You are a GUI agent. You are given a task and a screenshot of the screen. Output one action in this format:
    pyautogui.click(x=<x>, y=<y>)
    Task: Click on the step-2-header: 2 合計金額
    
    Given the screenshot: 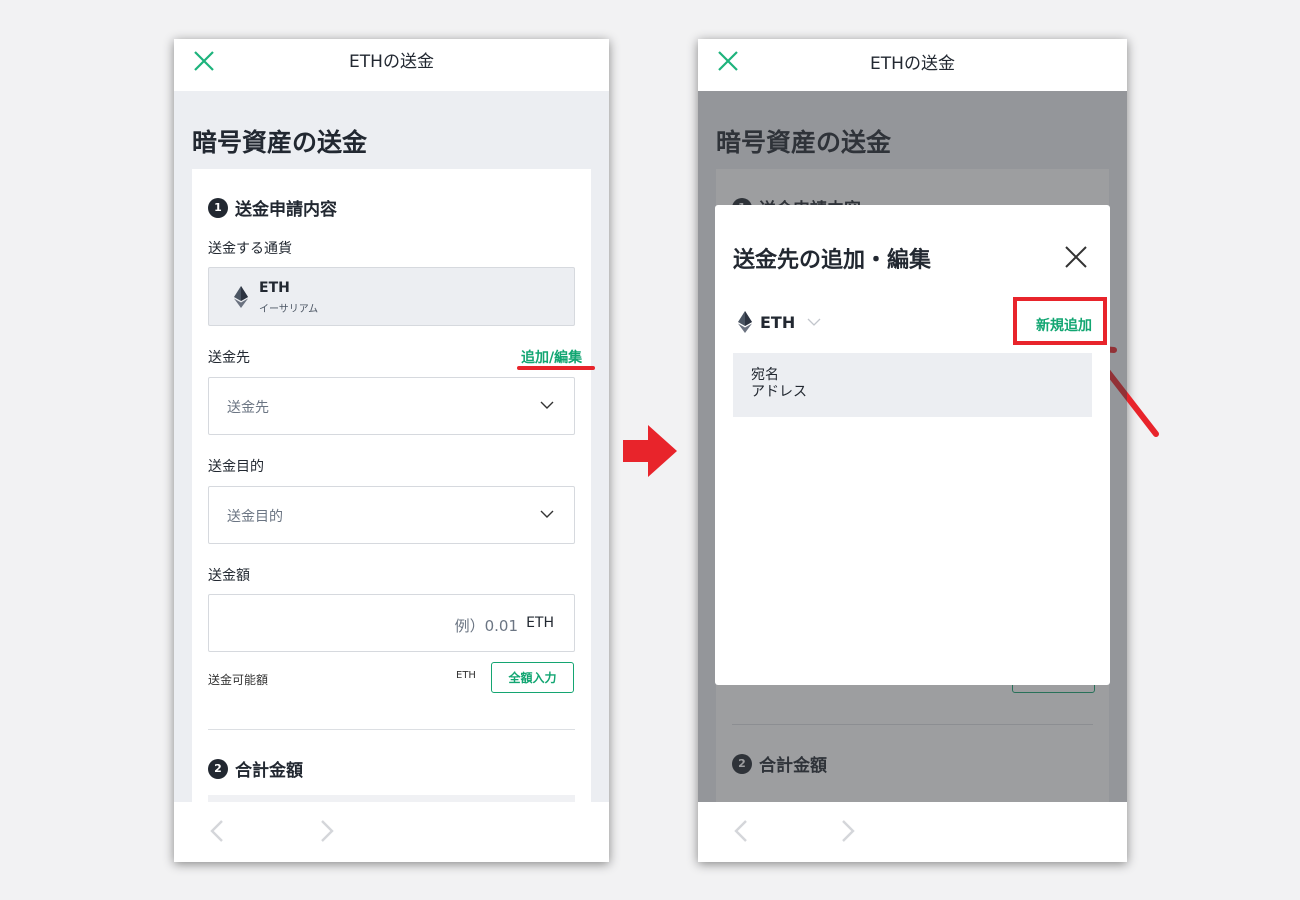 What is the action you would take?
    pyautogui.click(x=255, y=768)
    